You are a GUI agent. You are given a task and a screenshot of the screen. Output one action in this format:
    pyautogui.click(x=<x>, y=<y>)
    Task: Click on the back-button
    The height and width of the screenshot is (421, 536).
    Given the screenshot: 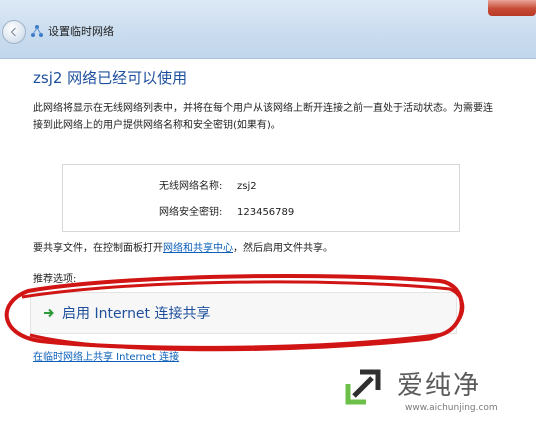 What is the action you would take?
    pyautogui.click(x=14, y=32)
    